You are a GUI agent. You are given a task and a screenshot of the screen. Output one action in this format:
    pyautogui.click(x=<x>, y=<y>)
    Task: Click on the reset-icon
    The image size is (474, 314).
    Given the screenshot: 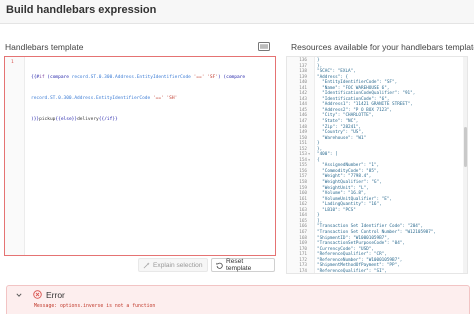 What is the action you would take?
    pyautogui.click(x=219, y=265)
    